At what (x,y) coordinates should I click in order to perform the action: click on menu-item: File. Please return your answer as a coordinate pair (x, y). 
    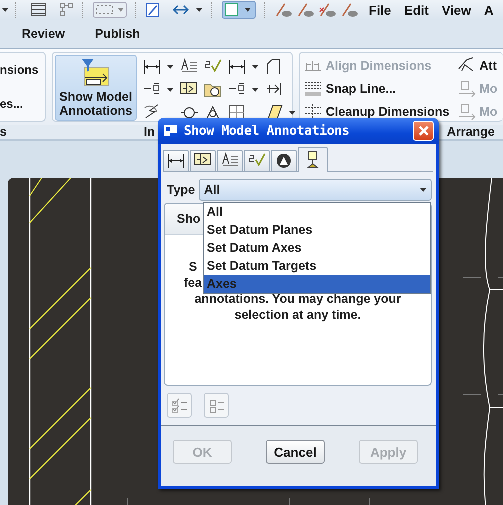
    Looking at the image, I should click on (380, 10).